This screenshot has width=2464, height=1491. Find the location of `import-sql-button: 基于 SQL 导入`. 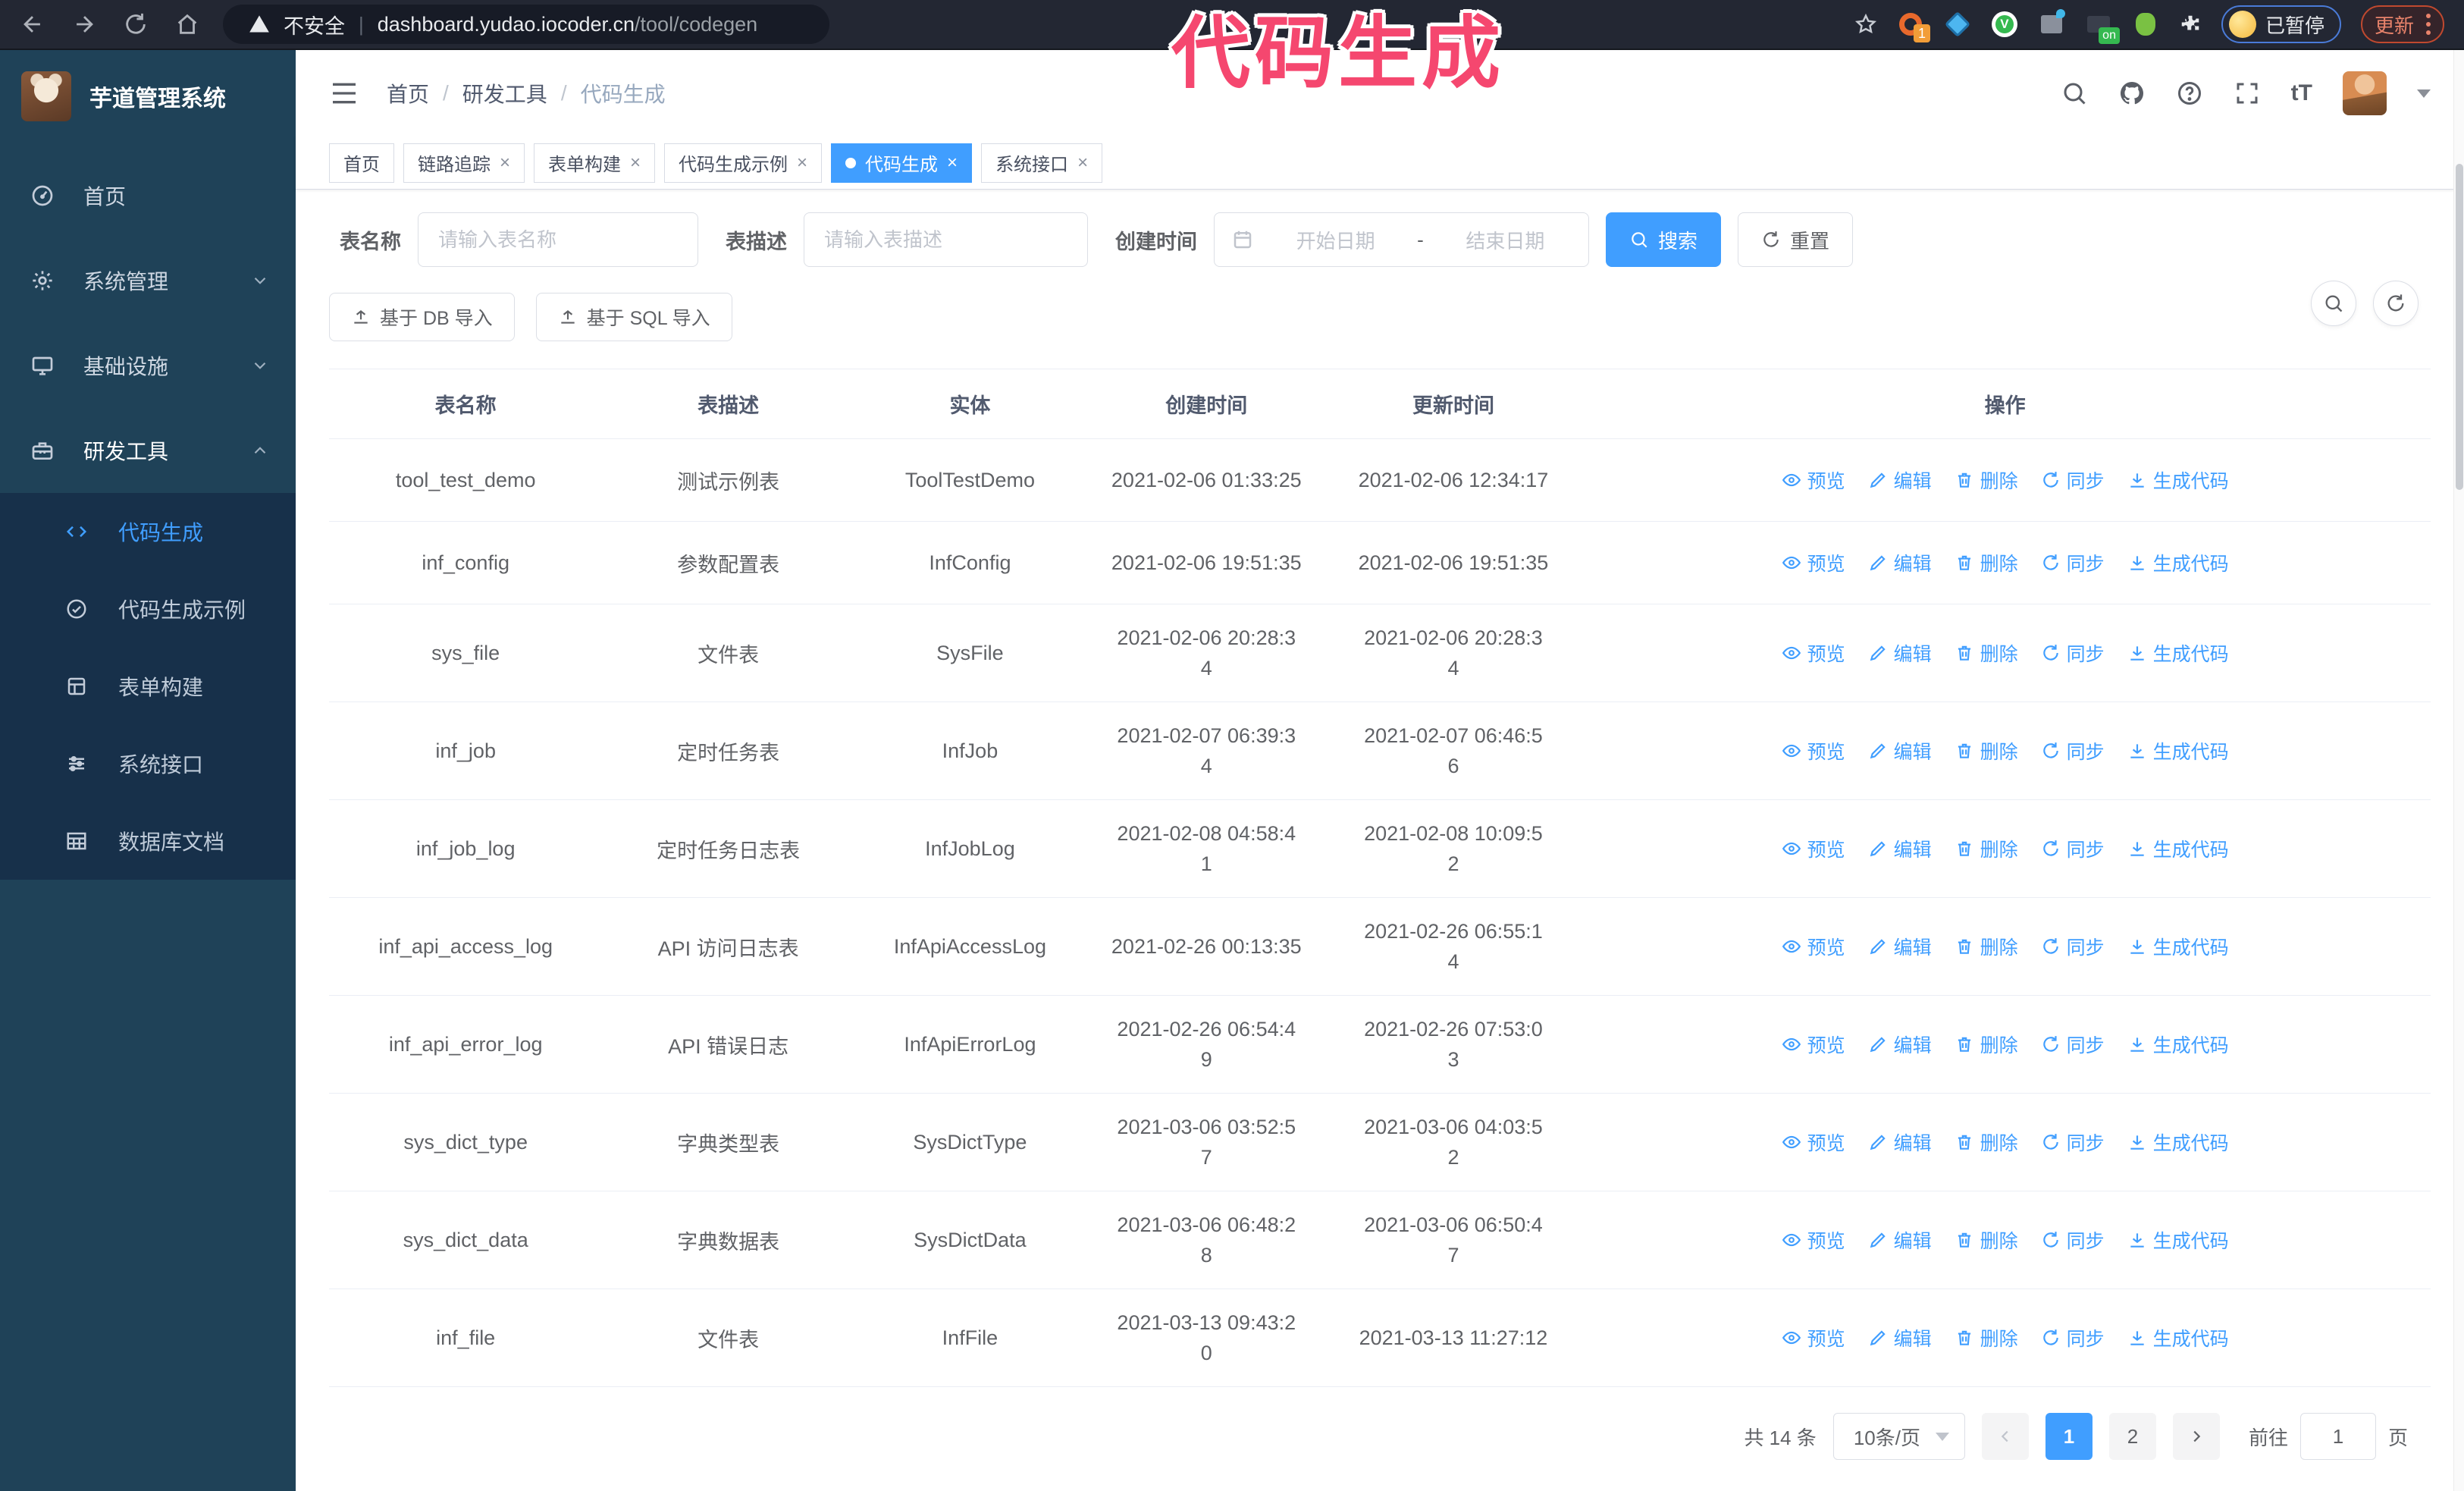

import-sql-button: 基于 SQL 导入 is located at coordinates (633, 317).